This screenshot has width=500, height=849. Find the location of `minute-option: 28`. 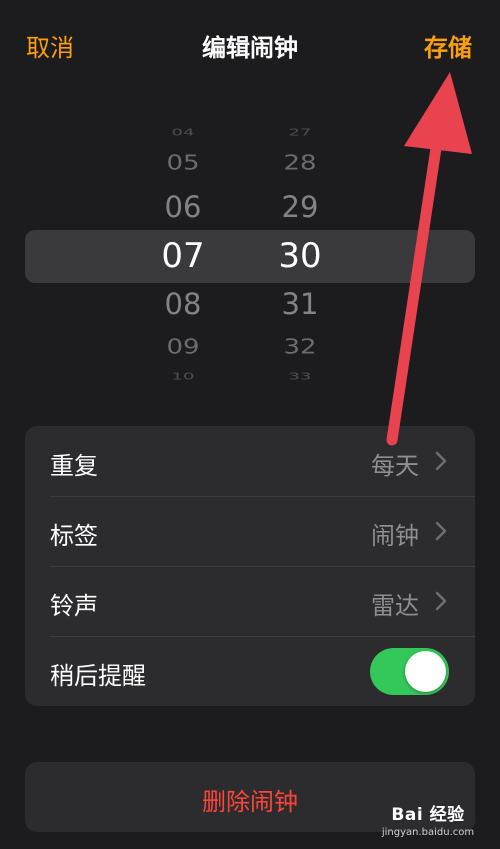

minute-option: 28 is located at coordinates (300, 163).